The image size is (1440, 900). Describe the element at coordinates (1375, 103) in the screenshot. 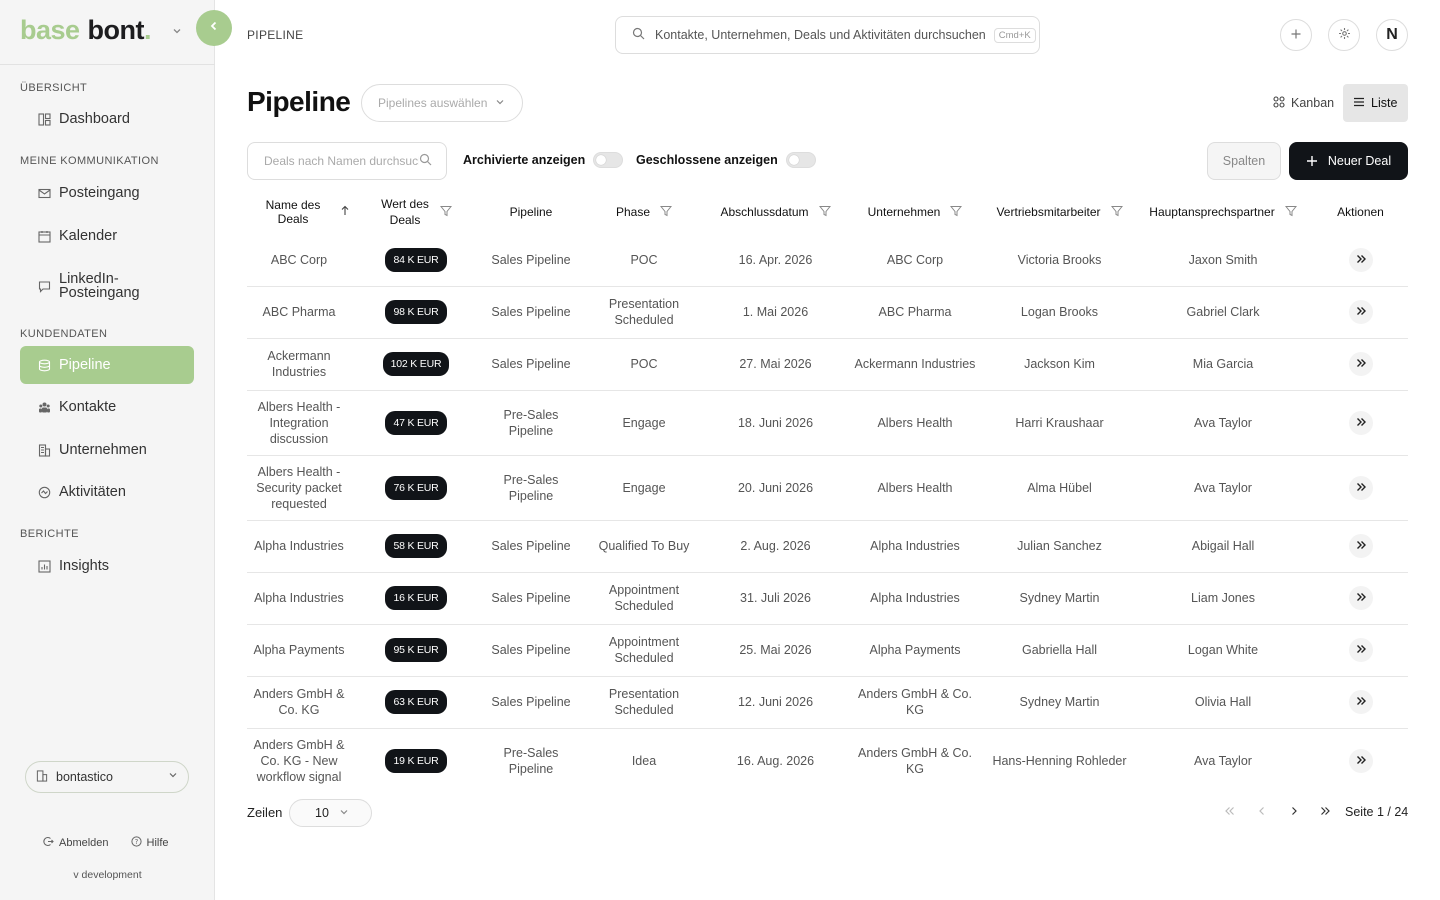

I see `view-list-button: Liste` at that location.